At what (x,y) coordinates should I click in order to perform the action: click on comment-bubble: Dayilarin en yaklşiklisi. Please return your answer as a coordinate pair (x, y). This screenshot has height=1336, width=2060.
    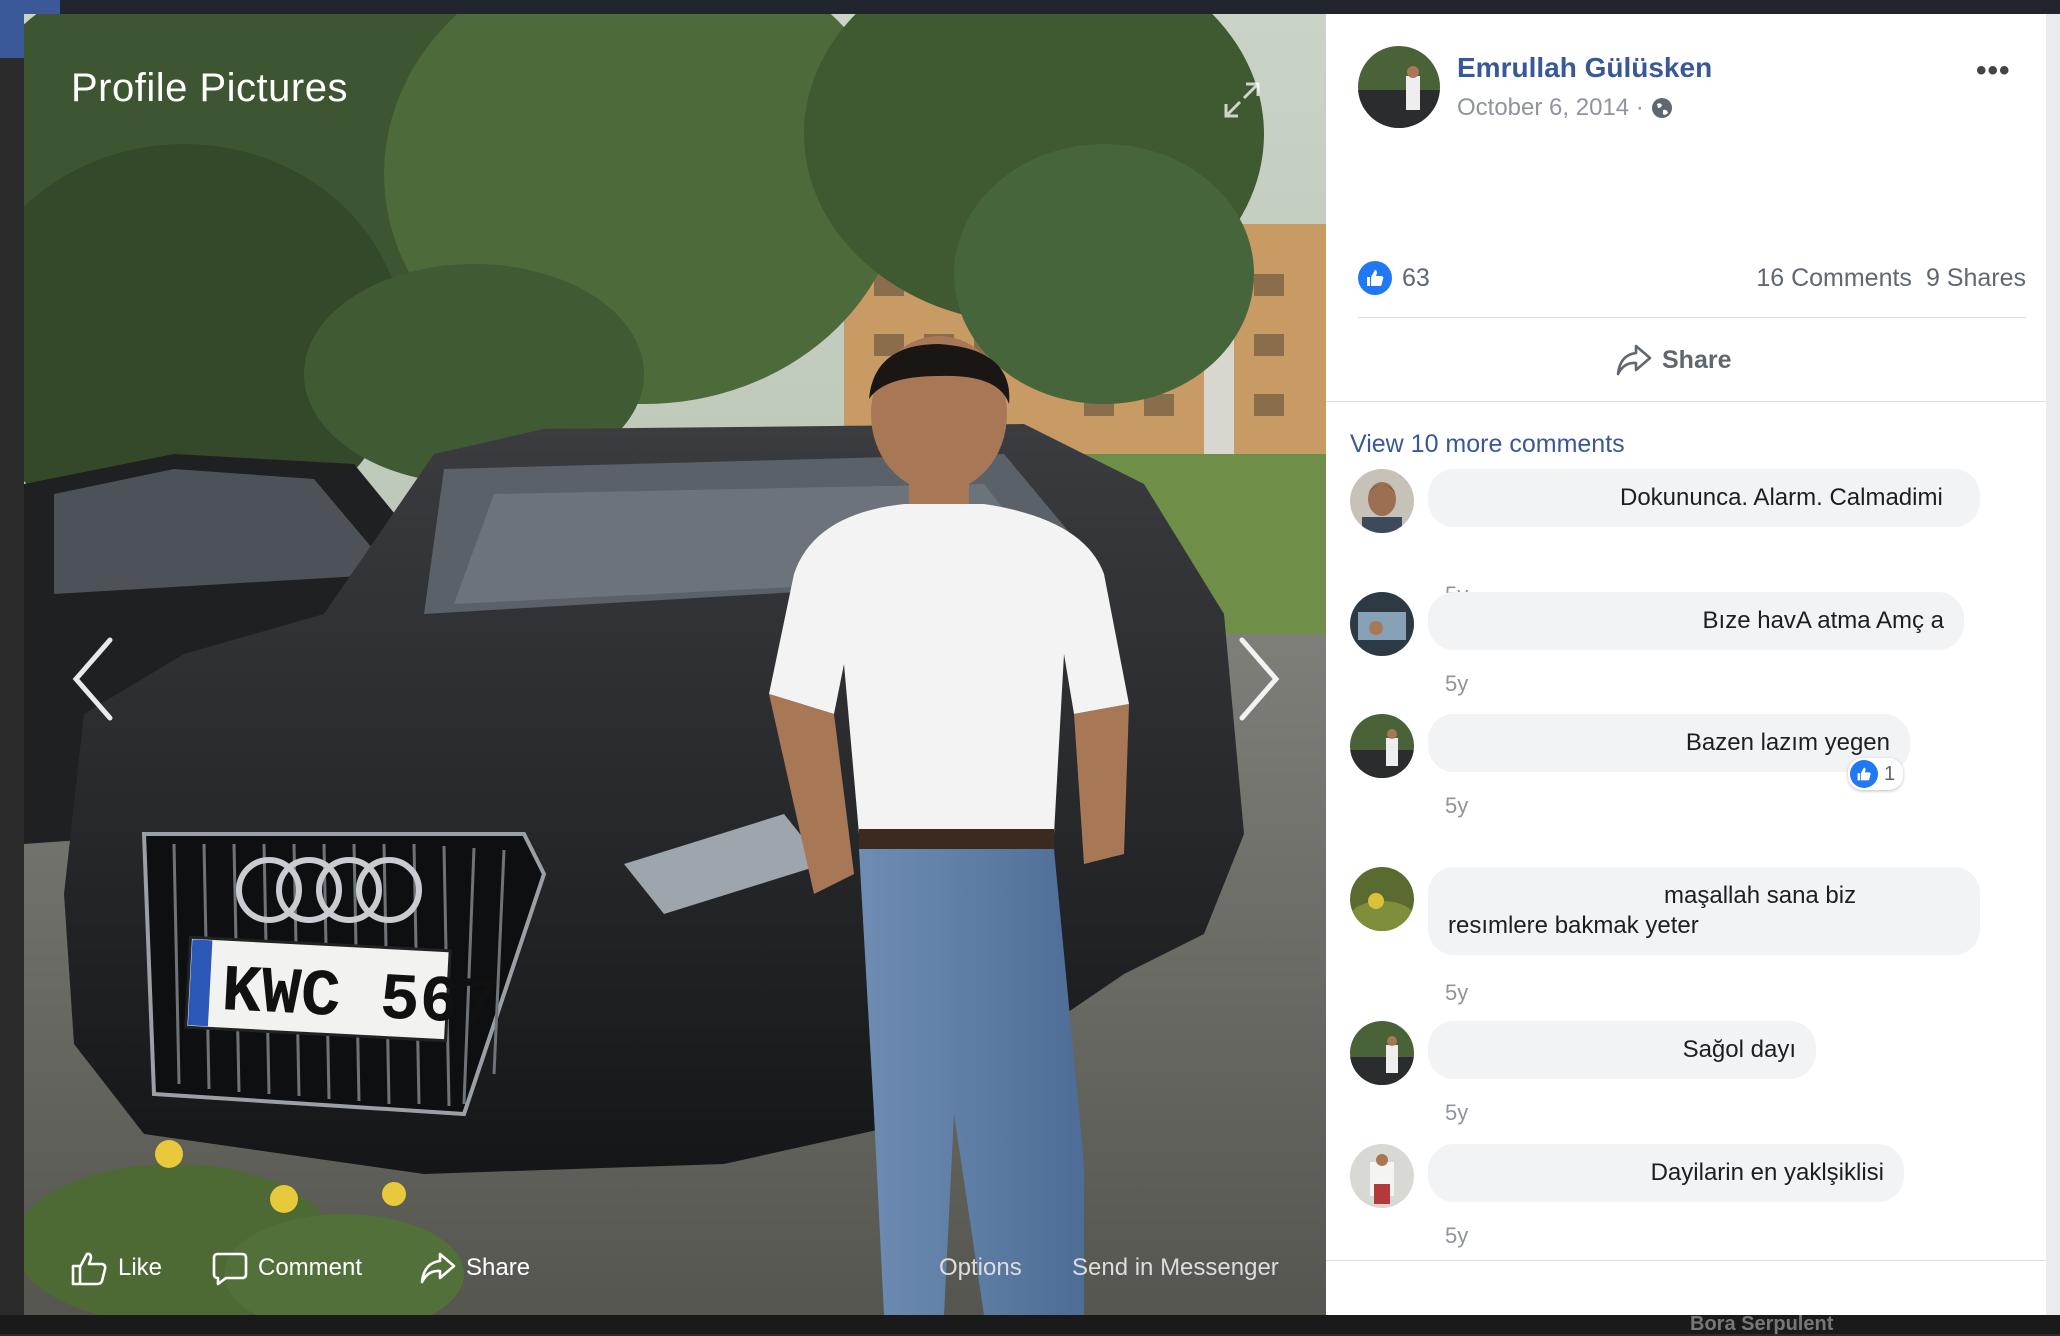
    Looking at the image, I should click on (1666, 1173).